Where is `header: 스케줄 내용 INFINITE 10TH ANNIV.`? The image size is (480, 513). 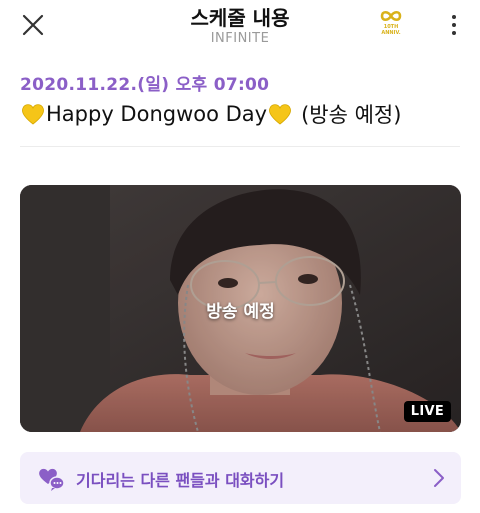
header: 스케줄 내용 INFINITE 10TH ANNIV. is located at coordinates (240, 28).